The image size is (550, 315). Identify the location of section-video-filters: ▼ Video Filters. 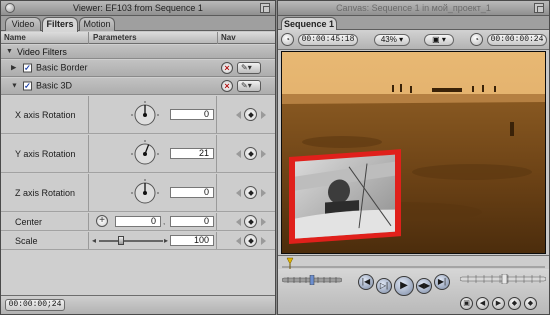
(138, 52).